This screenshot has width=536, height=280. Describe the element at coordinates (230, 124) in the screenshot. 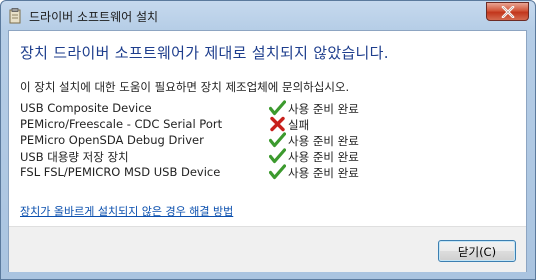

I see `list-item: PEMicro/Freescale - CDC Serial Port 실패` at that location.